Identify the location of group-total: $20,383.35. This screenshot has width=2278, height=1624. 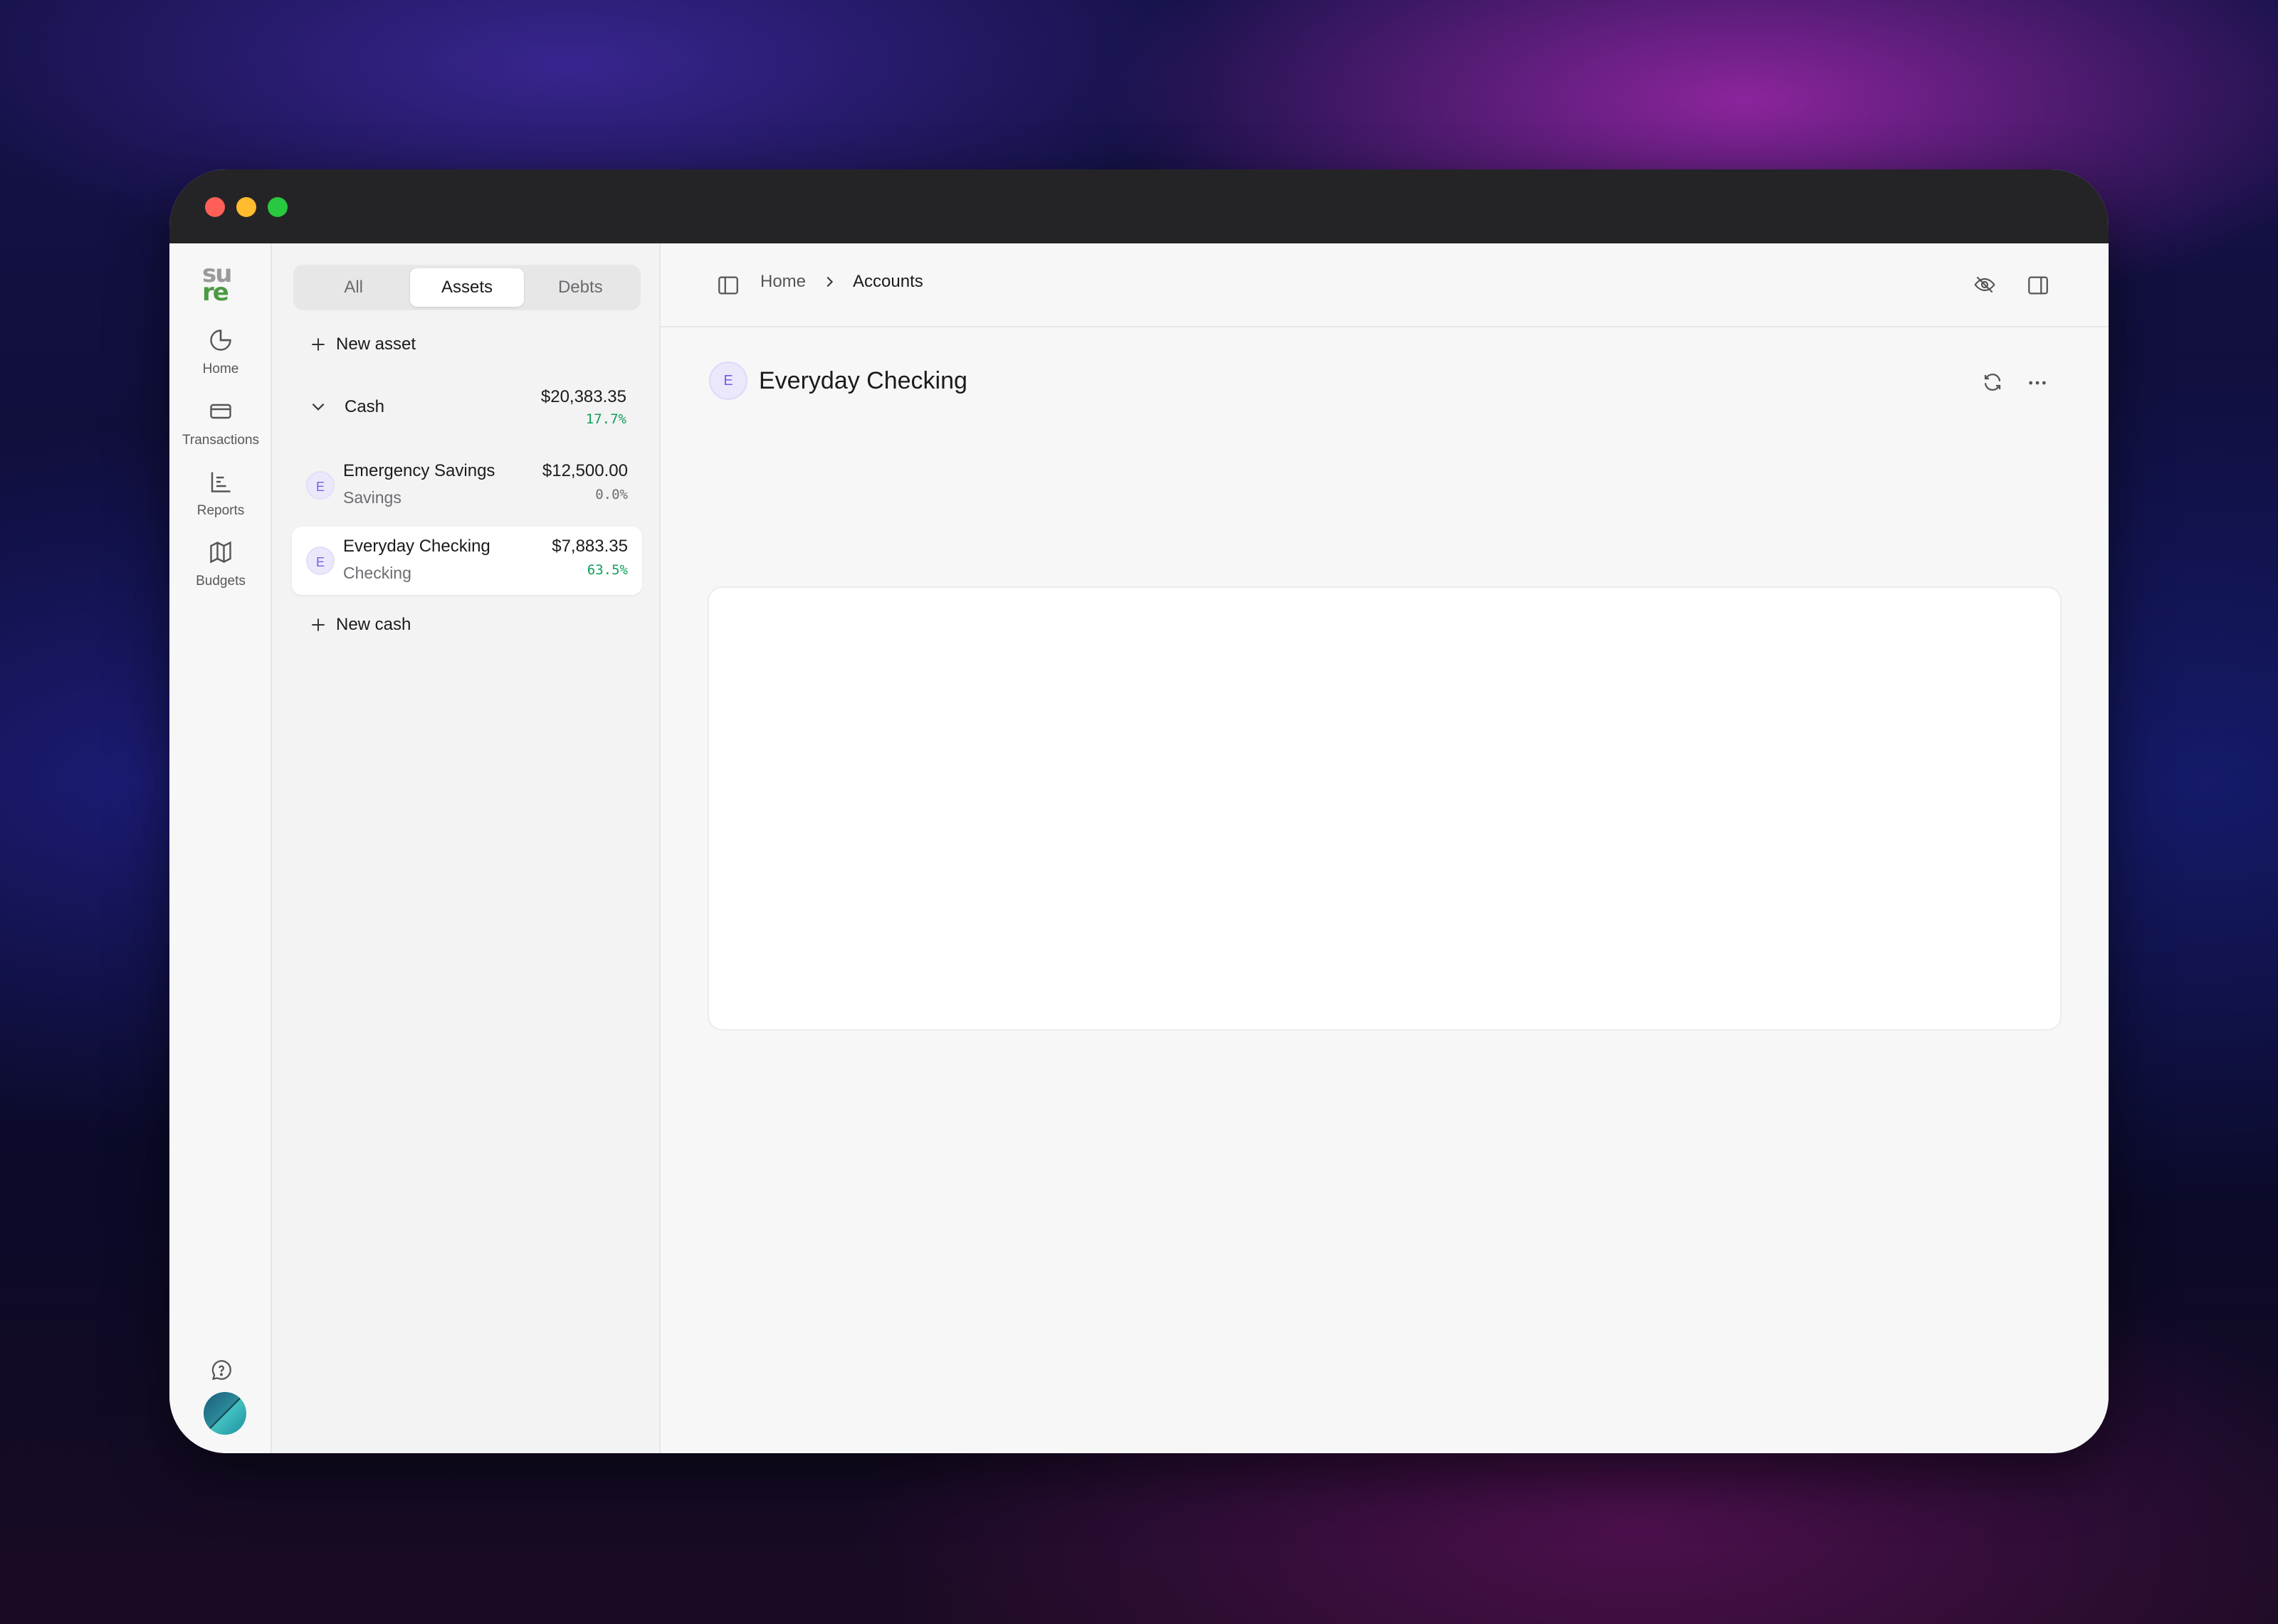
(583, 396).